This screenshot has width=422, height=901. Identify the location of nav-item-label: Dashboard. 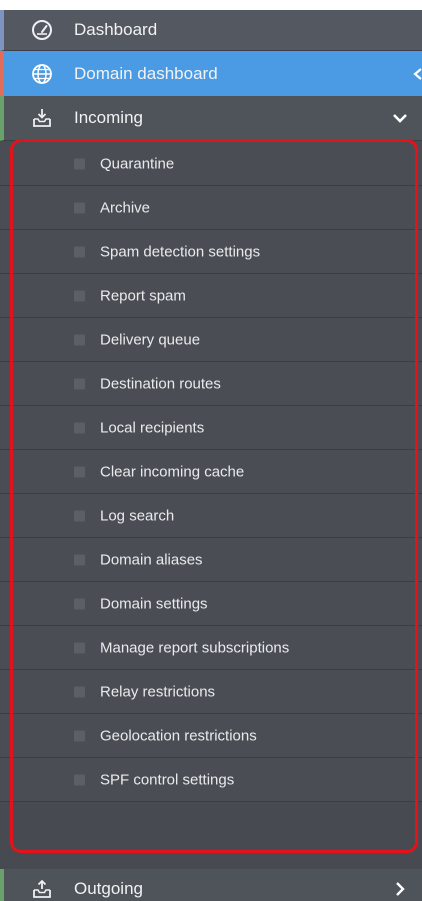
(116, 29).